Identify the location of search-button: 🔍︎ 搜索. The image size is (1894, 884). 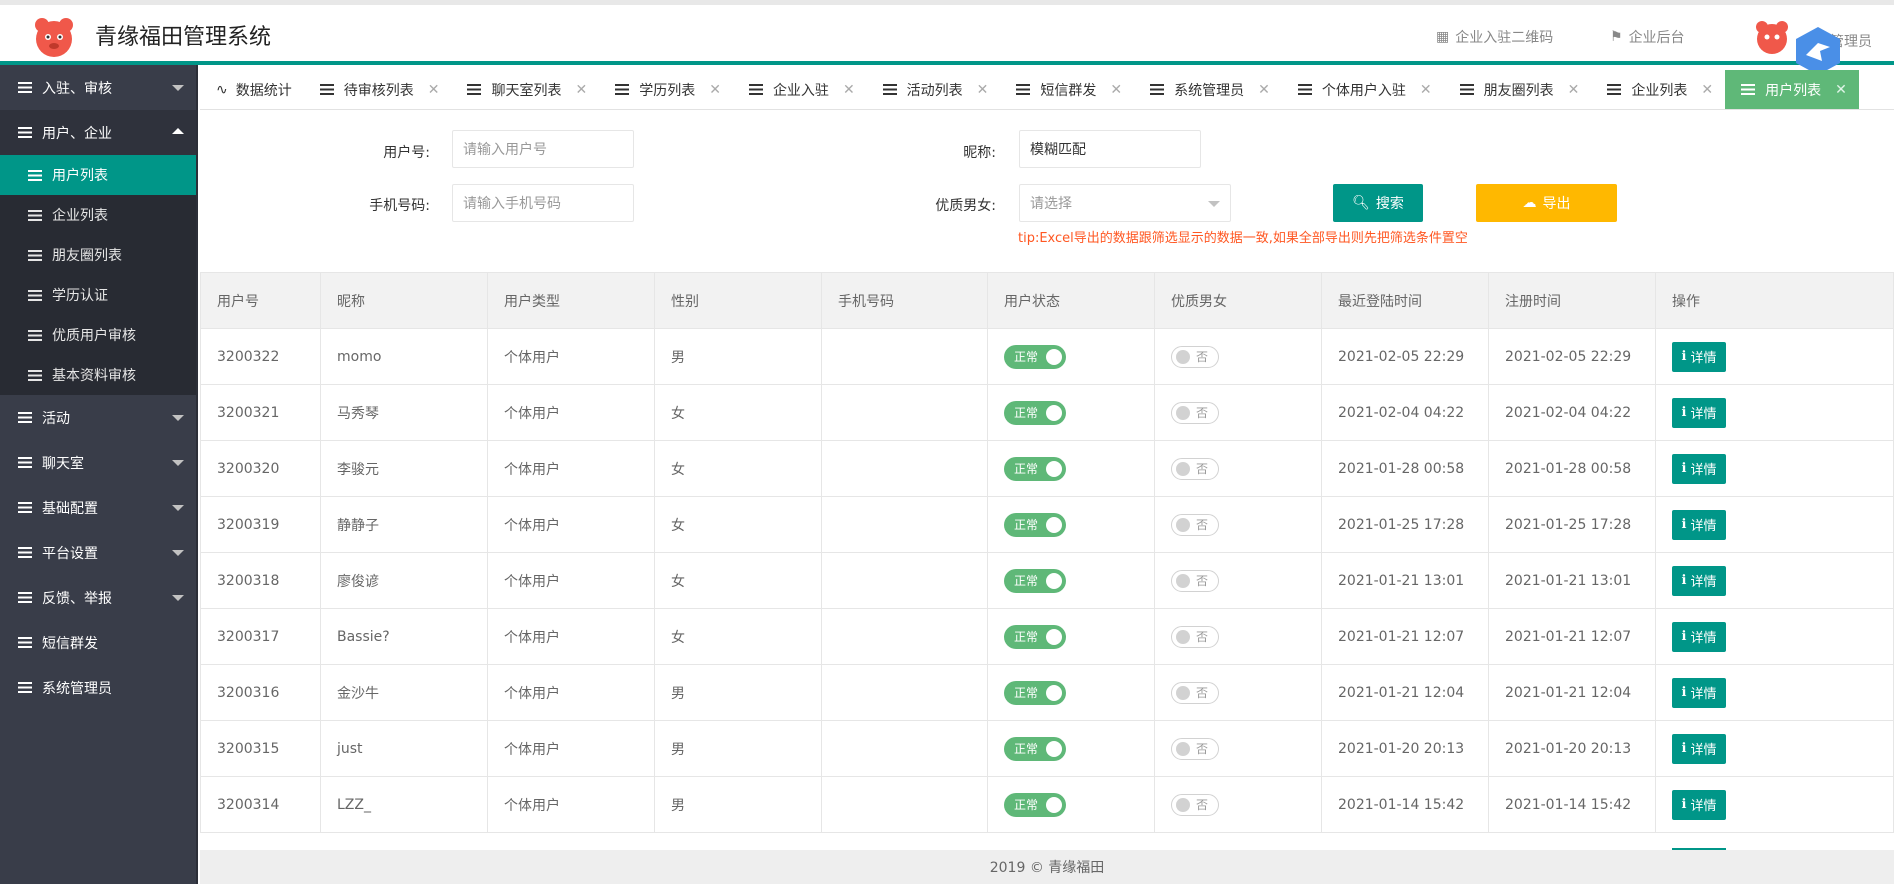
(1378, 203).